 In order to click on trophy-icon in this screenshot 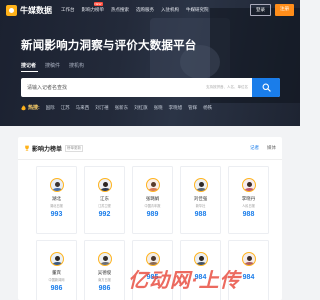, I will do `click(27, 148)`.